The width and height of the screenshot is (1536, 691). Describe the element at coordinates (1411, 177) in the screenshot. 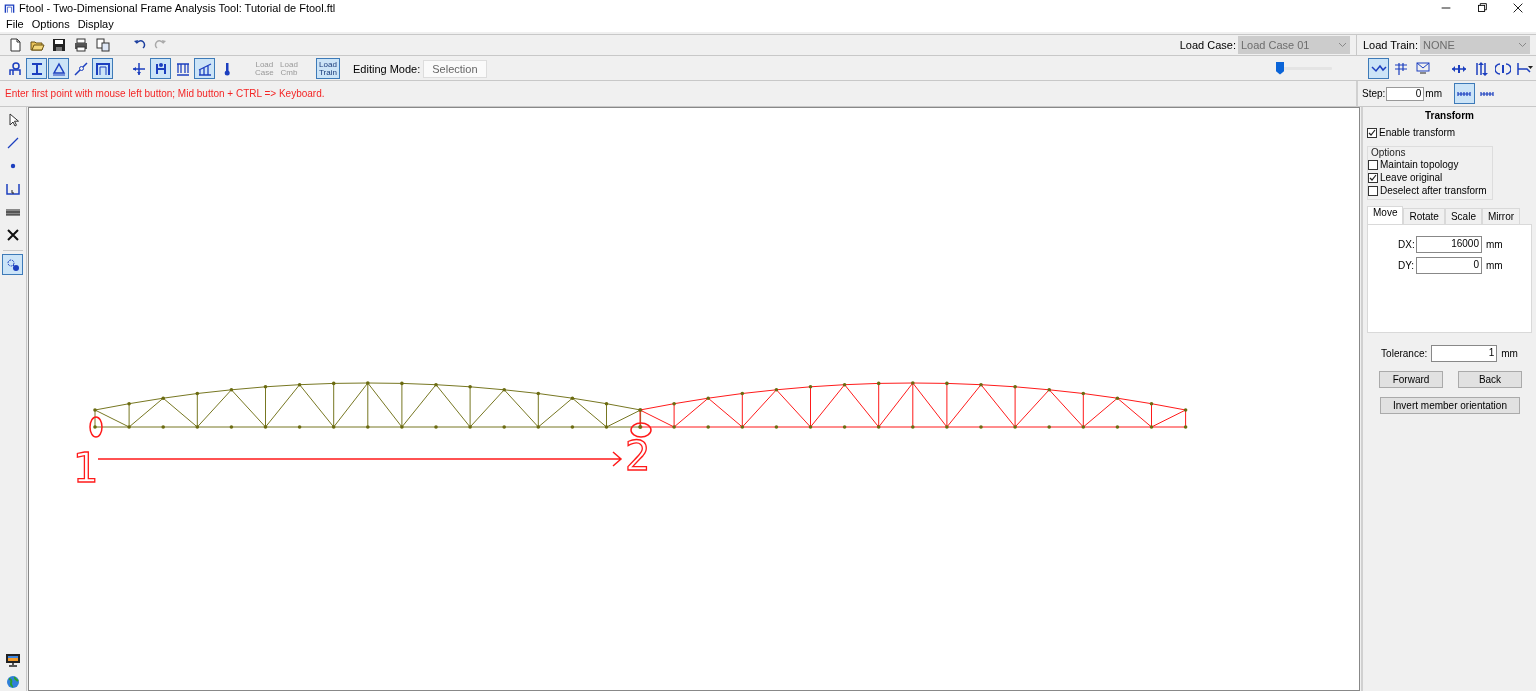

I see `checkbox-label: Leave original` at that location.